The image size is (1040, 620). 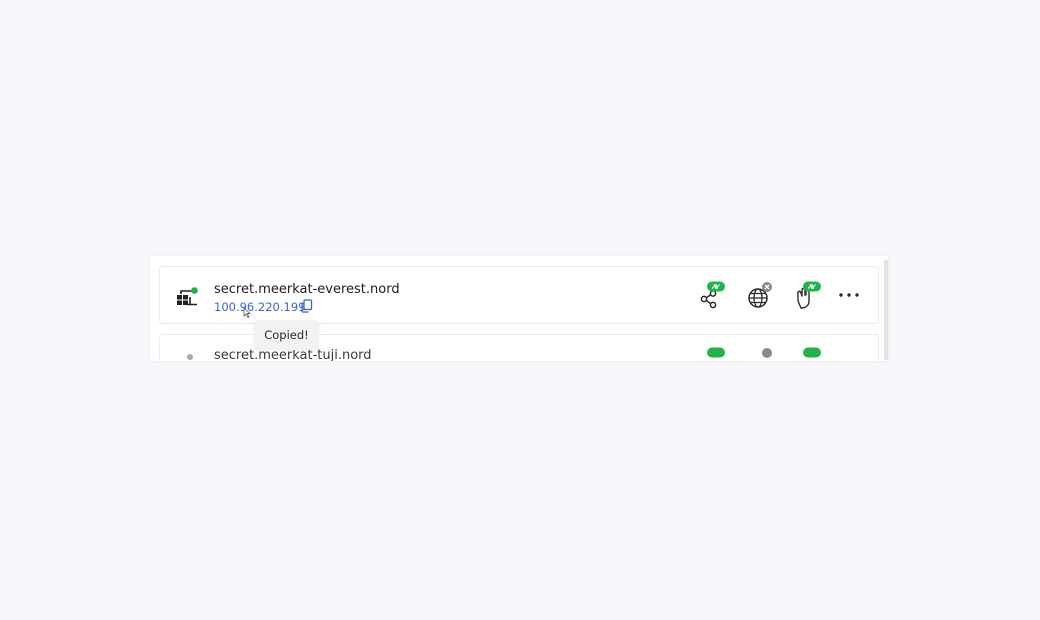 I want to click on hand-icon, so click(x=807, y=296).